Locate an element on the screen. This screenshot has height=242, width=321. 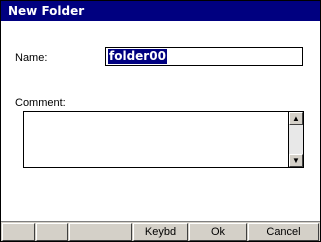
ok-button: Ok is located at coordinates (218, 232).